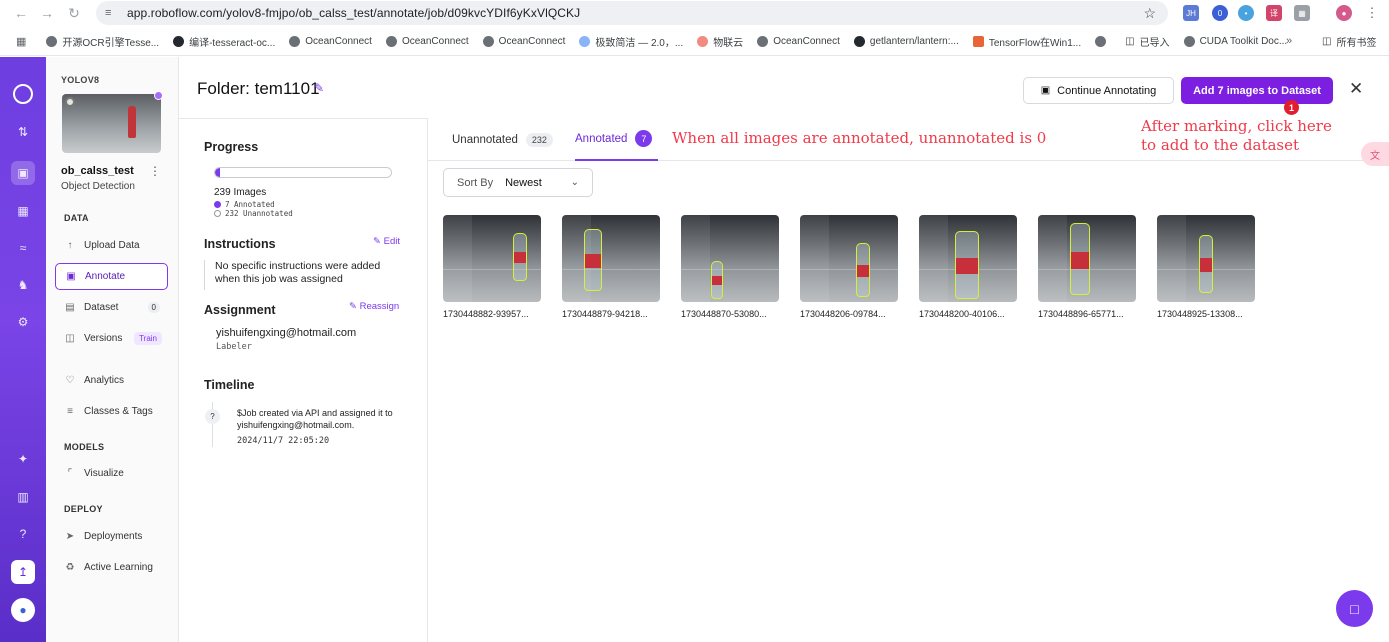 This screenshot has width=1389, height=642. I want to click on sort-select: Sort By Newest ⌄, so click(518, 182).